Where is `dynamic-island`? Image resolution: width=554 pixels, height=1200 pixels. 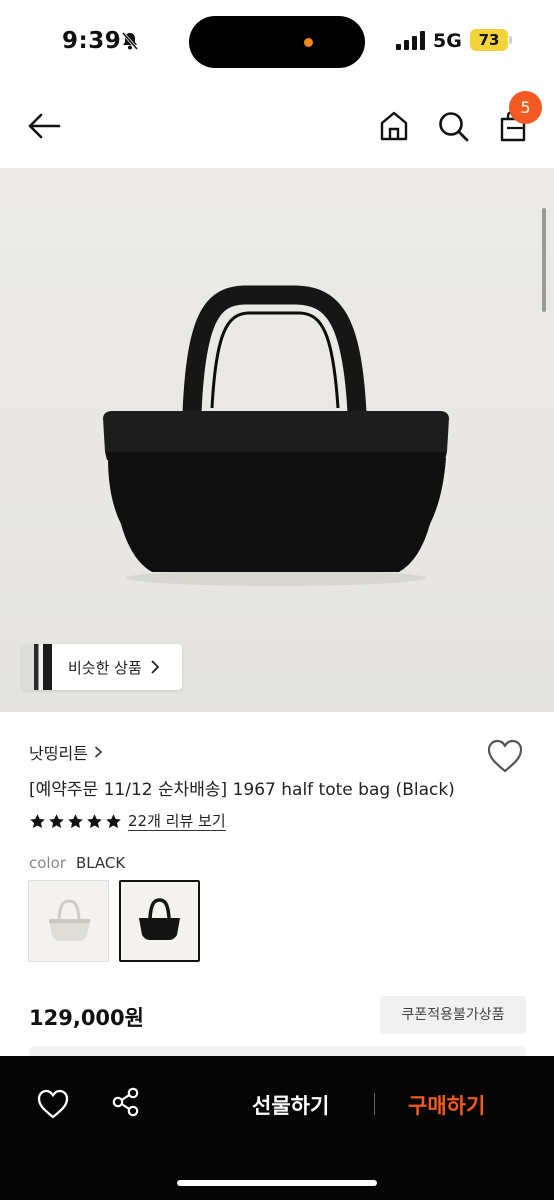 dynamic-island is located at coordinates (277, 42).